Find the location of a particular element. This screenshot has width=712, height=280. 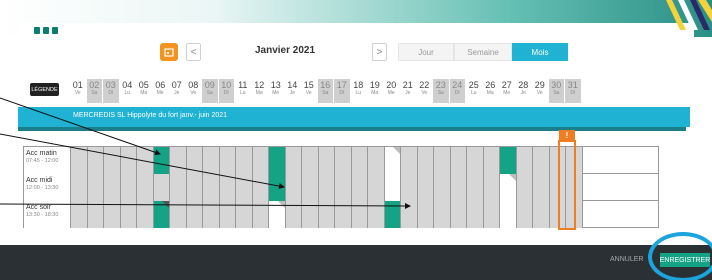

view-month-tab: Mois is located at coordinates (540, 52).